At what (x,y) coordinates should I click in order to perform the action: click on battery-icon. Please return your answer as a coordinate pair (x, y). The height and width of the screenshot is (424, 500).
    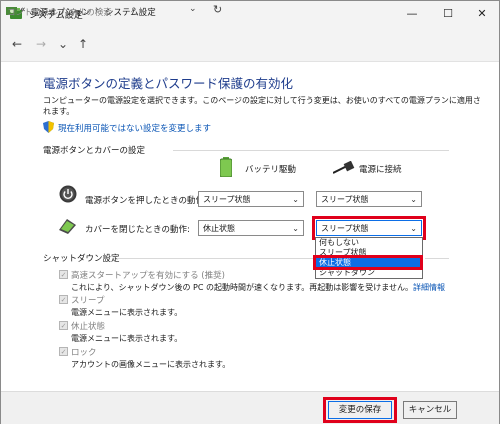
    Looking at the image, I should click on (226, 167).